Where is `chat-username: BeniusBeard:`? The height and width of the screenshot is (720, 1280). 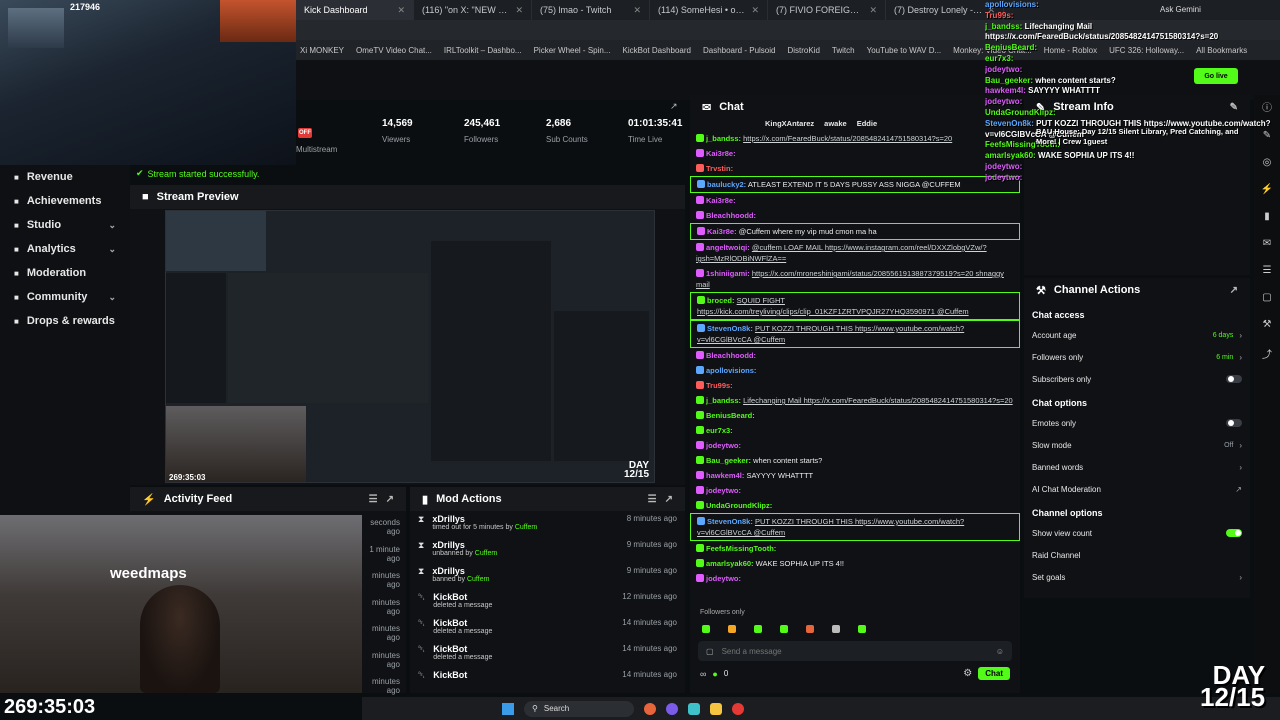 chat-username: BeniusBeard: is located at coordinates (730, 415).